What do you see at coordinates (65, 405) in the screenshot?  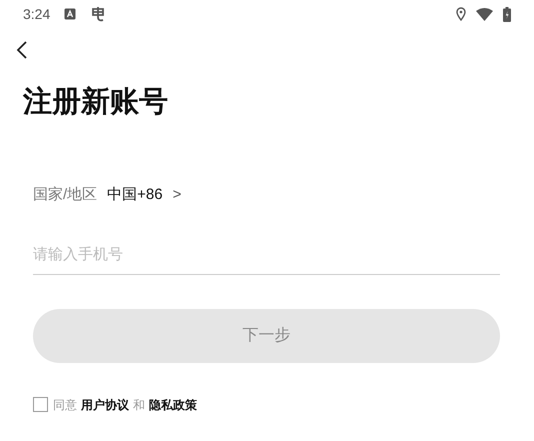 I see `agreement-text: 同意` at bounding box center [65, 405].